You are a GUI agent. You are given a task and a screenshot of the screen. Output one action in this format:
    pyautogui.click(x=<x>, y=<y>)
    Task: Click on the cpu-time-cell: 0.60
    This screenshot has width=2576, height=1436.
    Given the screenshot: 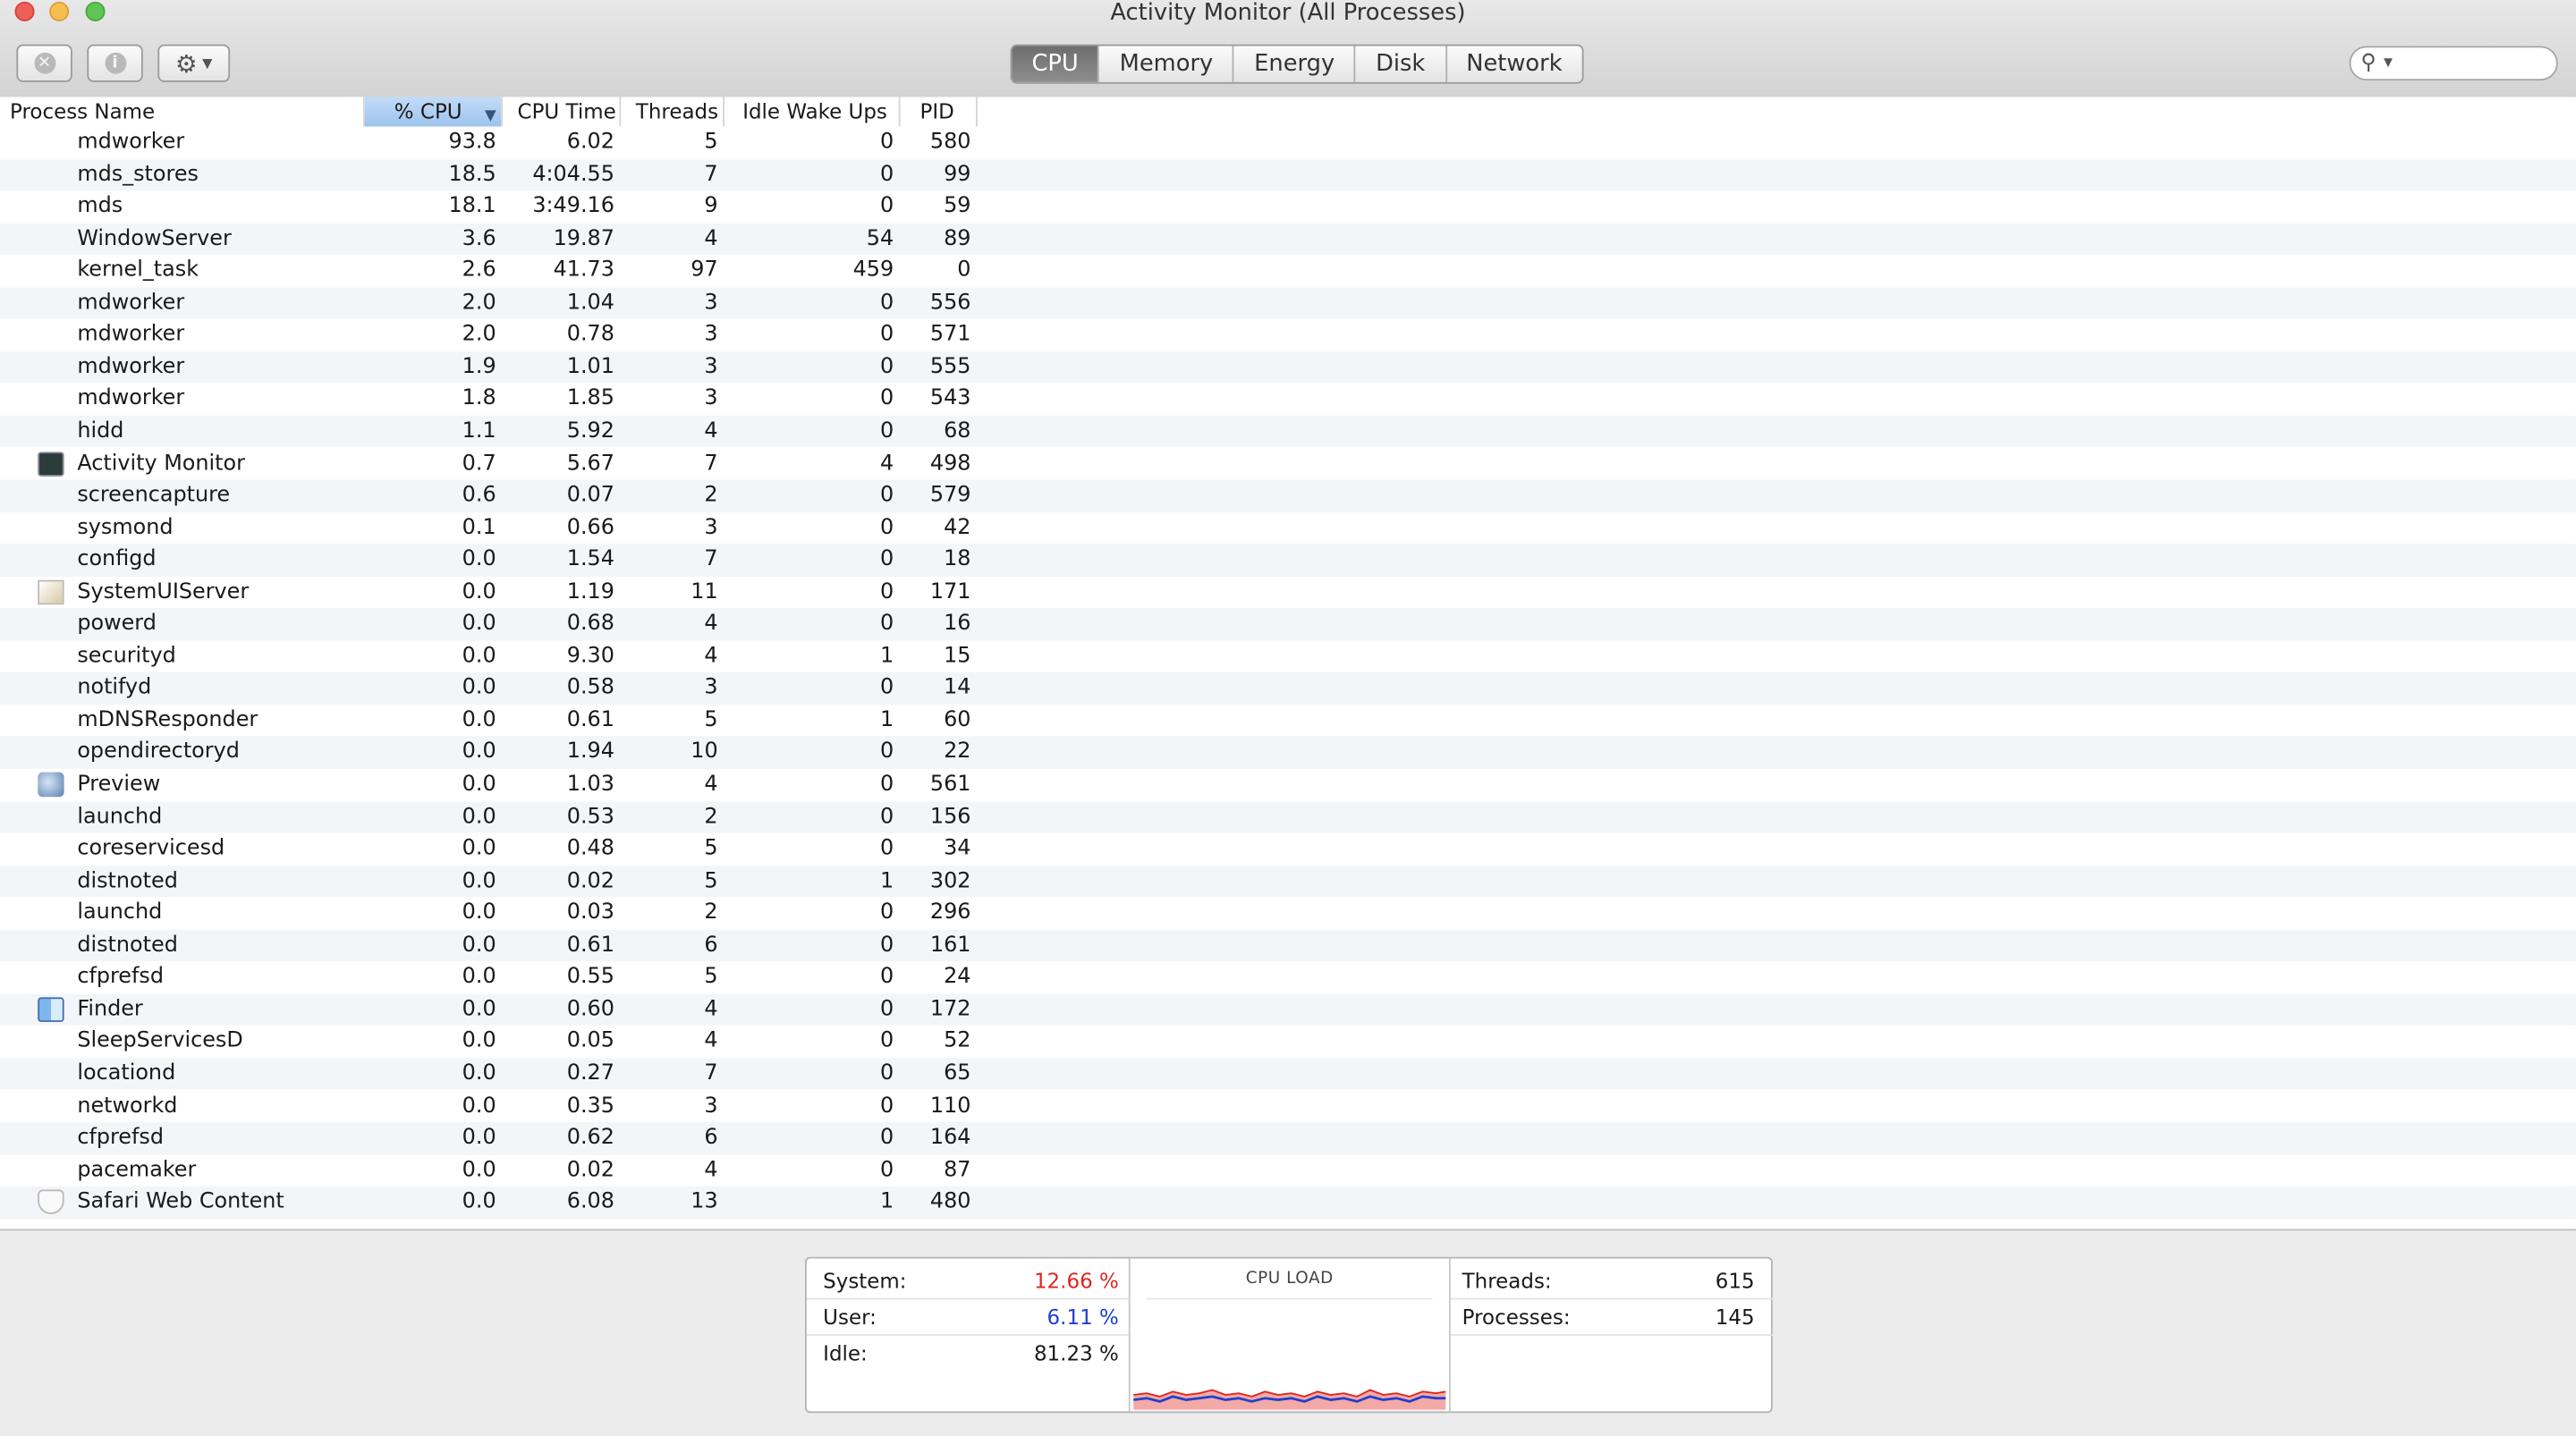 What is the action you would take?
    pyautogui.click(x=590, y=1010)
    